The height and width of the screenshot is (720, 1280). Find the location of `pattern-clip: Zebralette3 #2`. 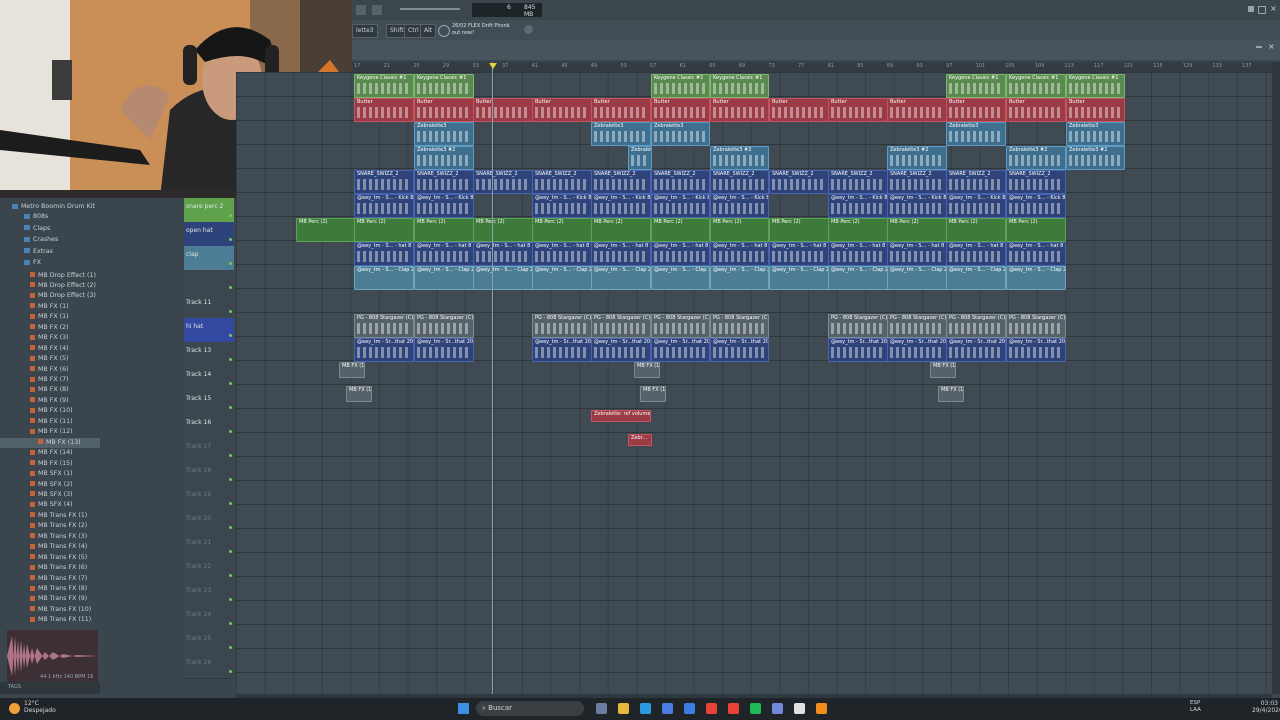

pattern-clip: Zebralette3 #2 is located at coordinates (917, 158).